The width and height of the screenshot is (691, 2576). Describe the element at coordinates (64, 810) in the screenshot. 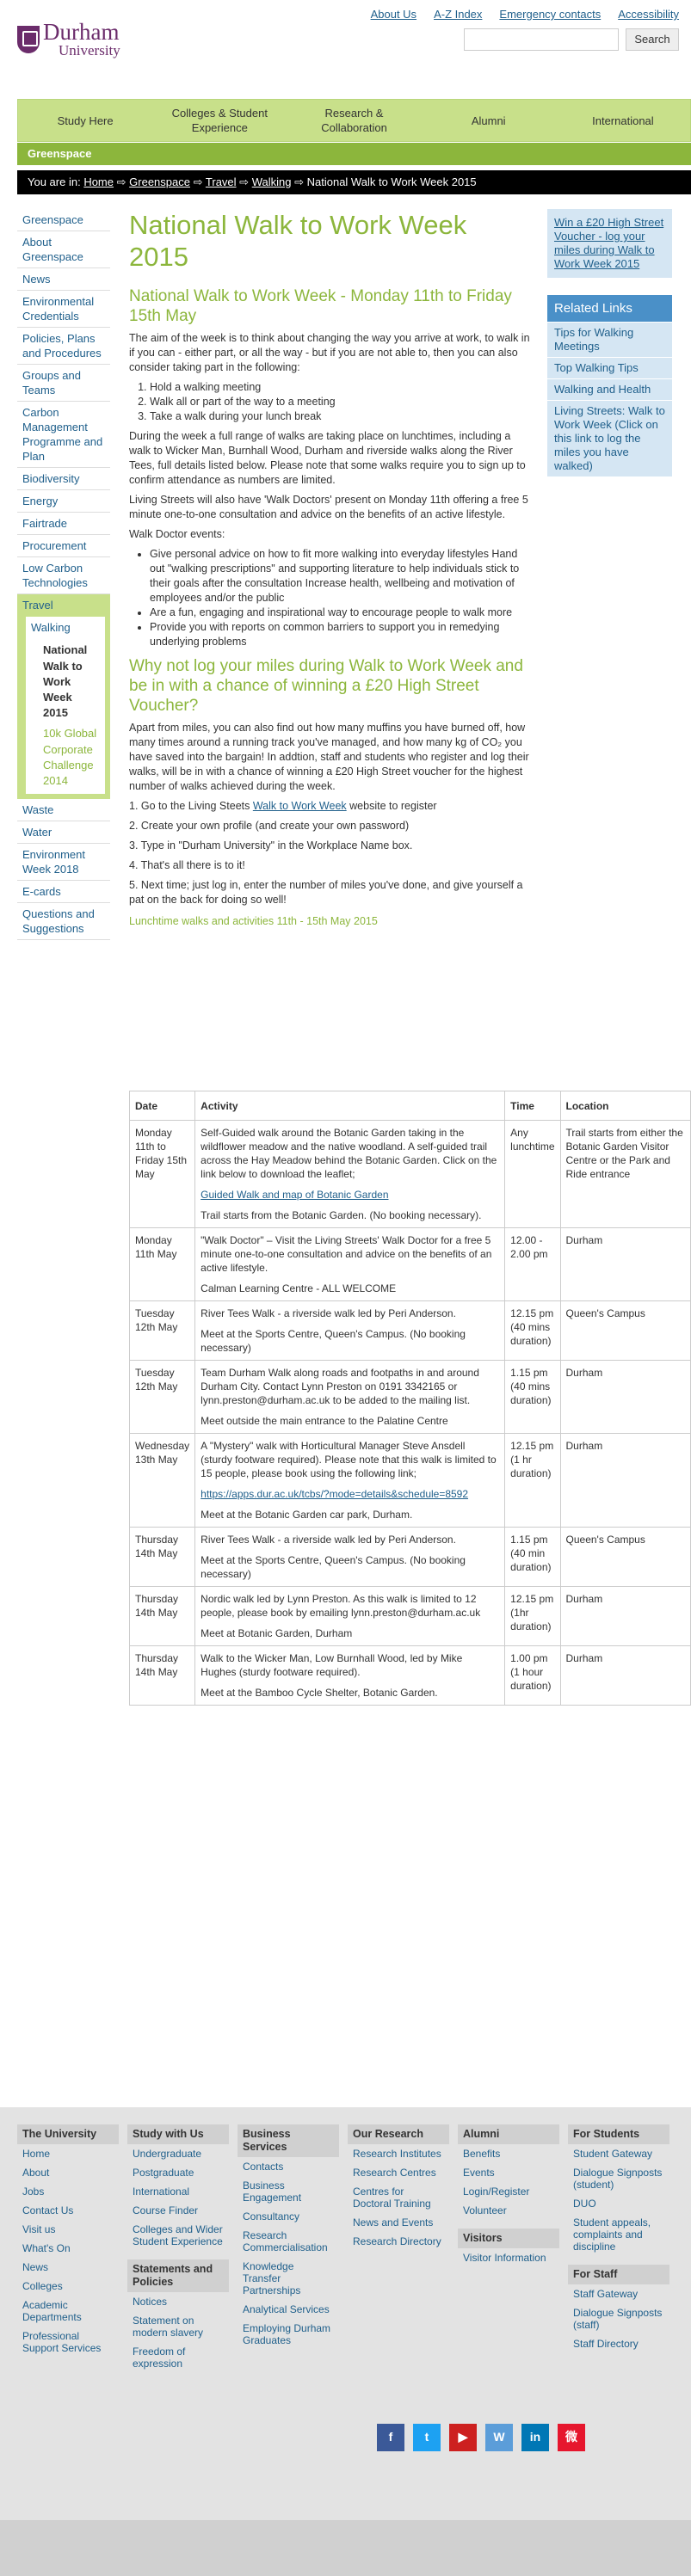

I see `sidebar-item-waste: Waste` at that location.